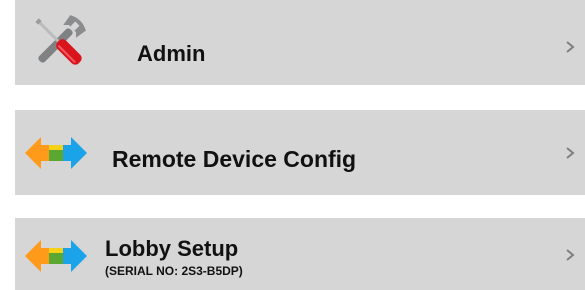  Describe the element at coordinates (234, 159) in the screenshot. I see `menu-item-label: Remote Device Config` at that location.